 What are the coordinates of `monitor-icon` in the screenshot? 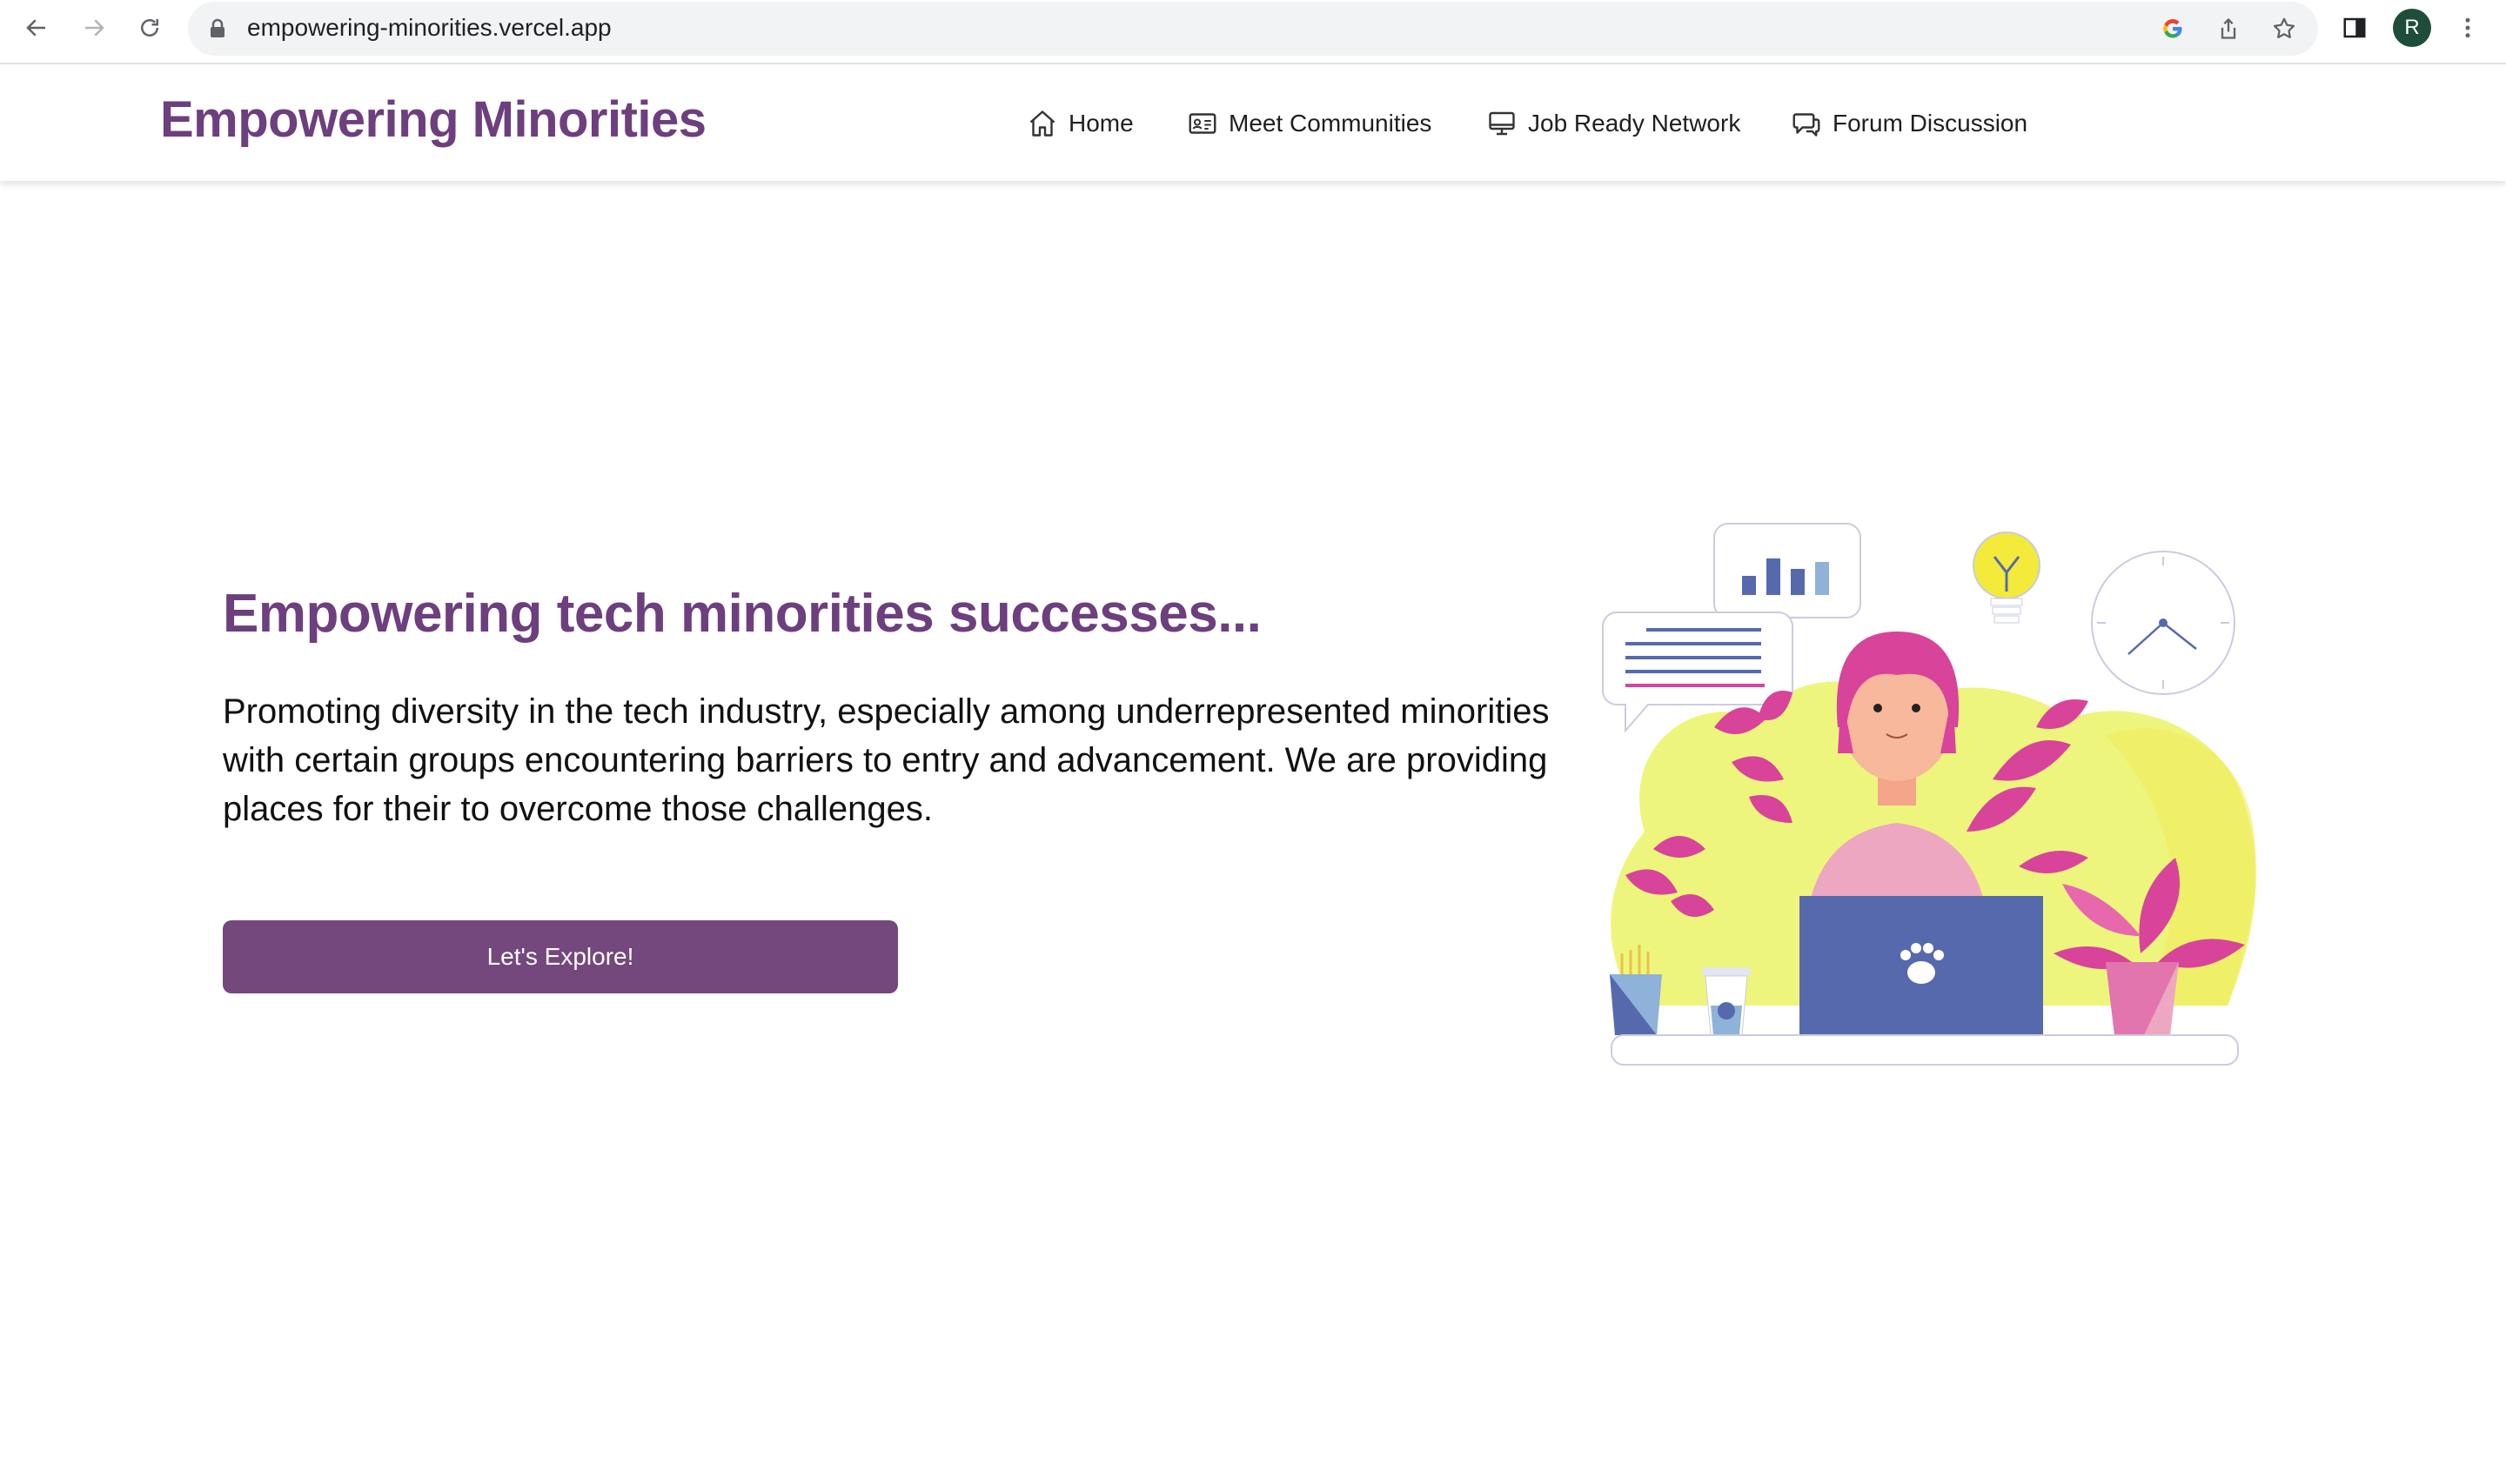 It's located at (1502, 123).